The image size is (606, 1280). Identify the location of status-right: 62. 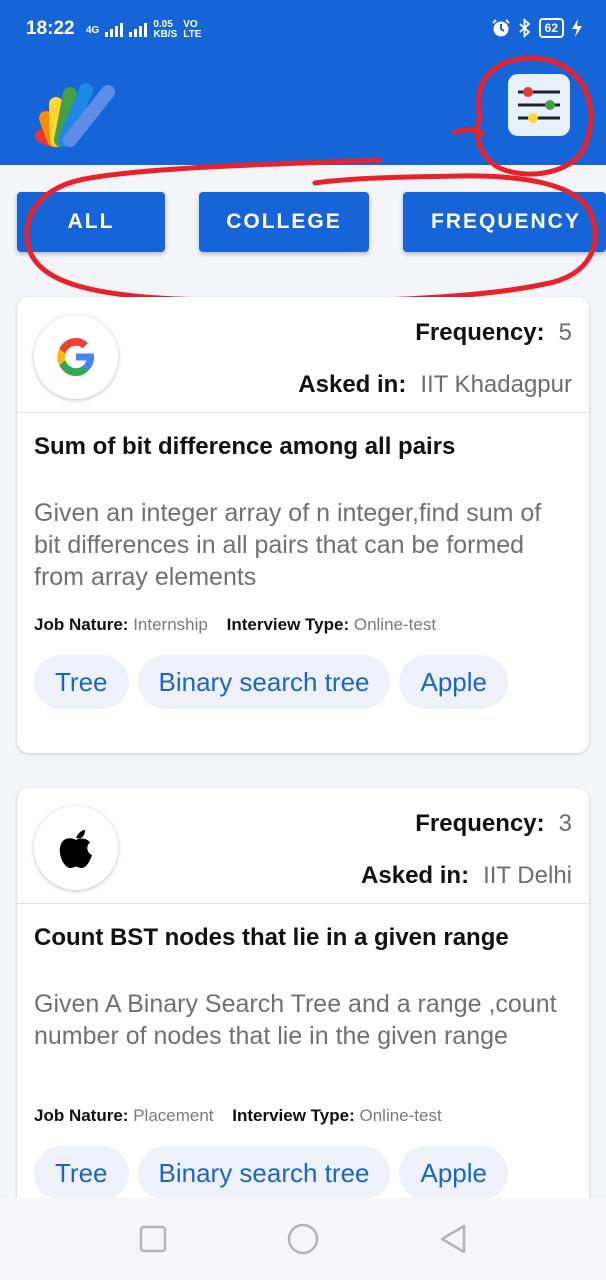
(536, 28).